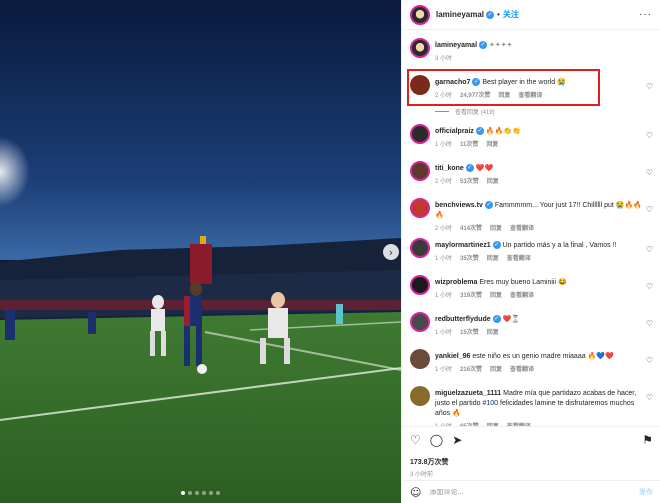 The image size is (660, 503). I want to click on comment-username: garnacho7, so click(452, 82).